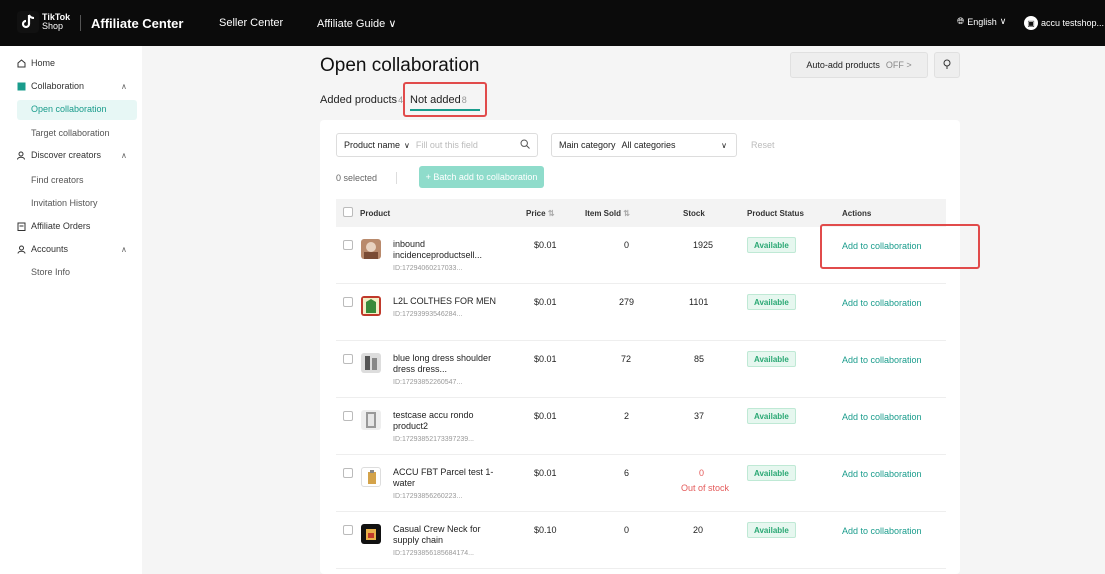 The width and height of the screenshot is (1105, 574). What do you see at coordinates (961, 21) in the screenshot?
I see `globe-icon: 🌐︎` at bounding box center [961, 21].